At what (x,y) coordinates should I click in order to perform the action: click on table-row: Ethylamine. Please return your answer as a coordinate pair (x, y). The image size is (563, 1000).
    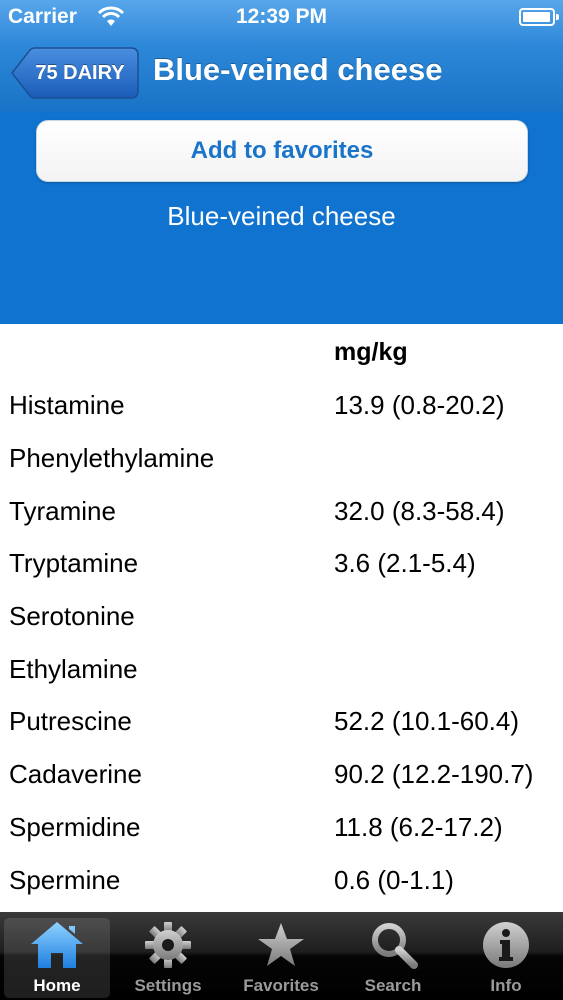
    Looking at the image, I should click on (281, 668).